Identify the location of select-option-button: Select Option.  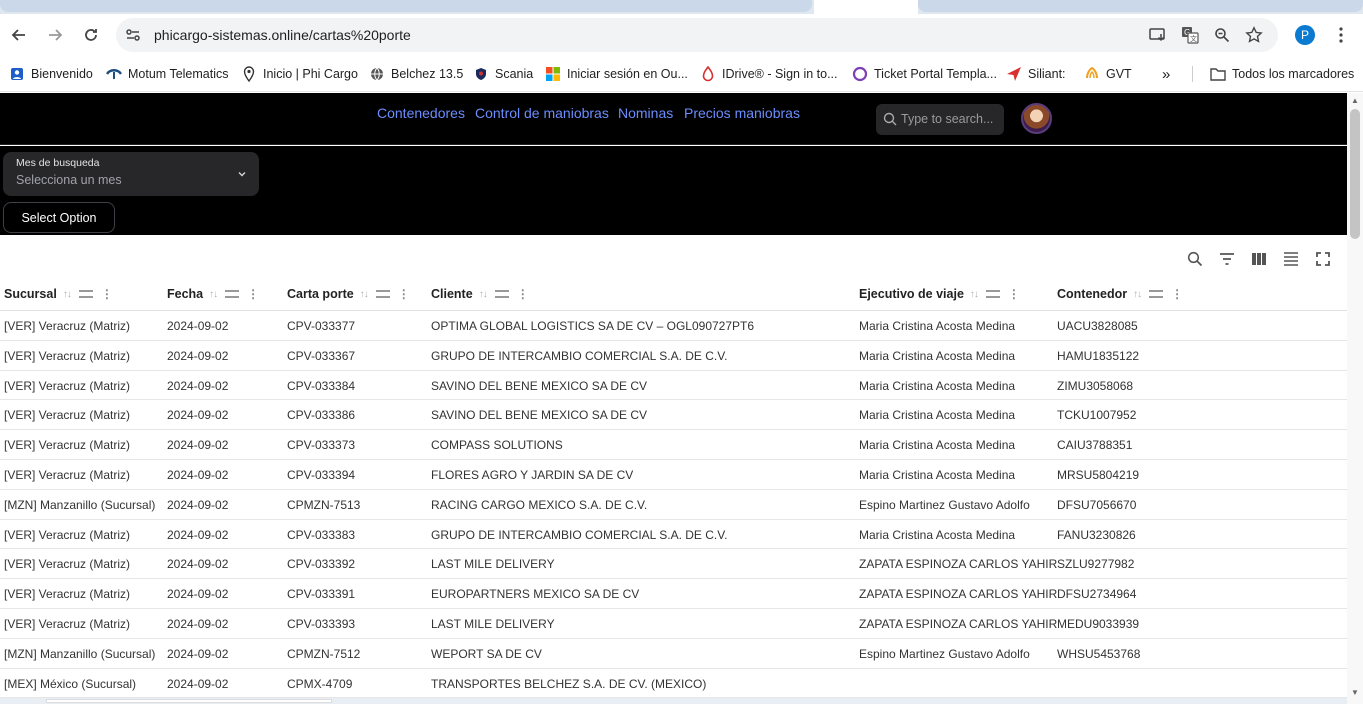
(59, 217).